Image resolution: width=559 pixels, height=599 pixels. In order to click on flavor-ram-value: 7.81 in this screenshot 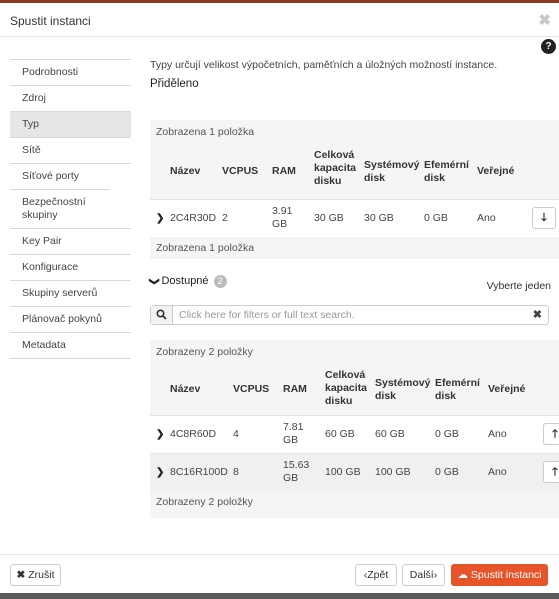, I will do `click(293, 427)`.